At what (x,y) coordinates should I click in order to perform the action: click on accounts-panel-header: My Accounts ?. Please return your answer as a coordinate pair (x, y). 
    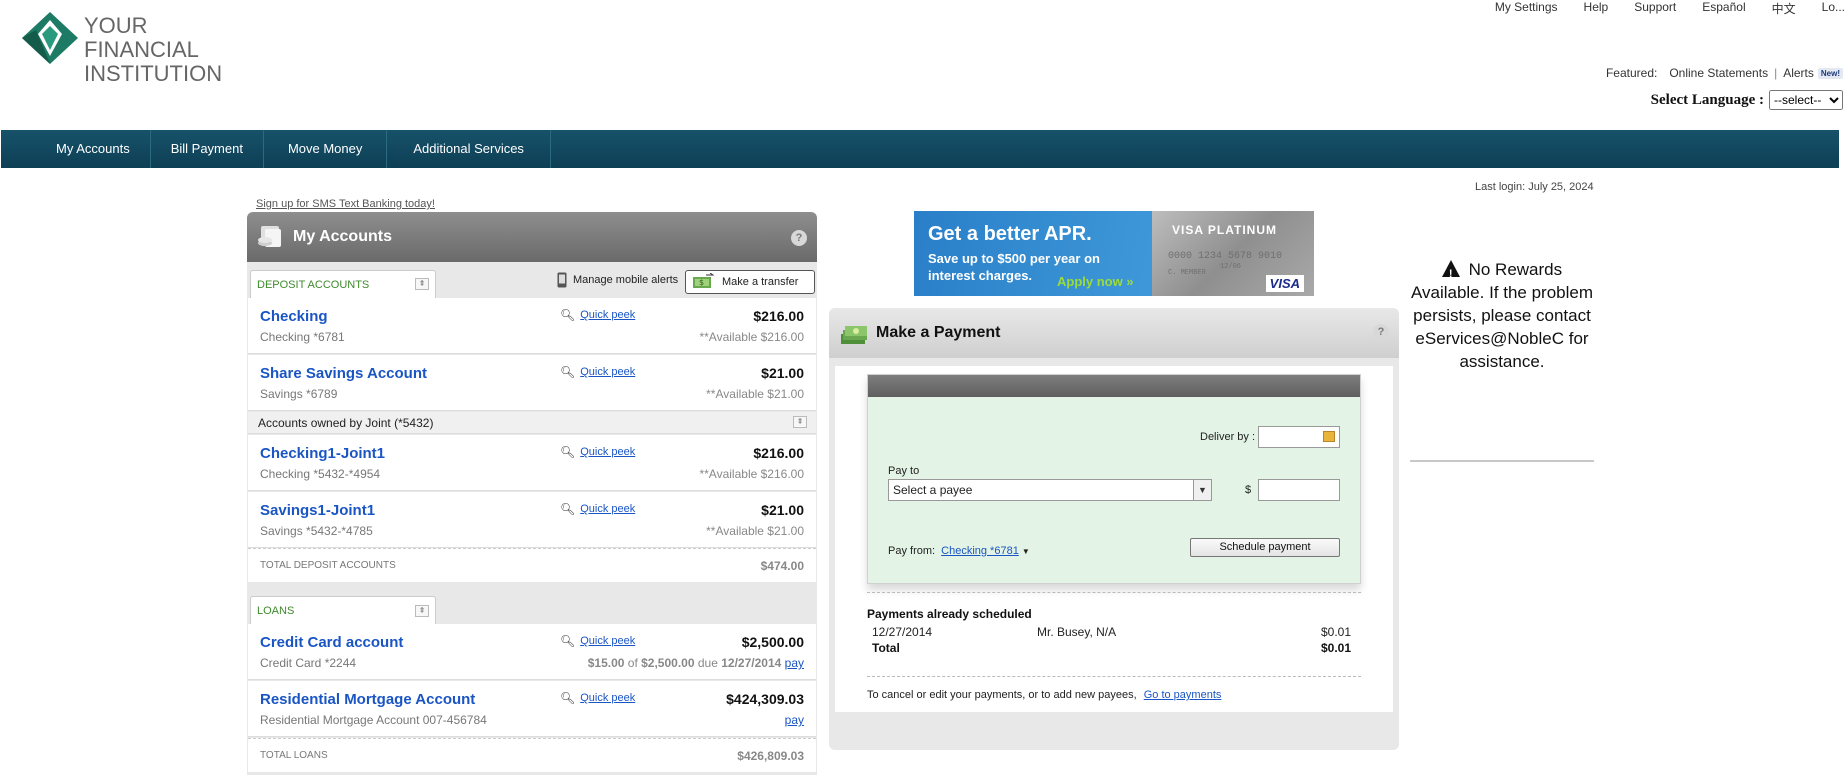
    Looking at the image, I should click on (532, 237).